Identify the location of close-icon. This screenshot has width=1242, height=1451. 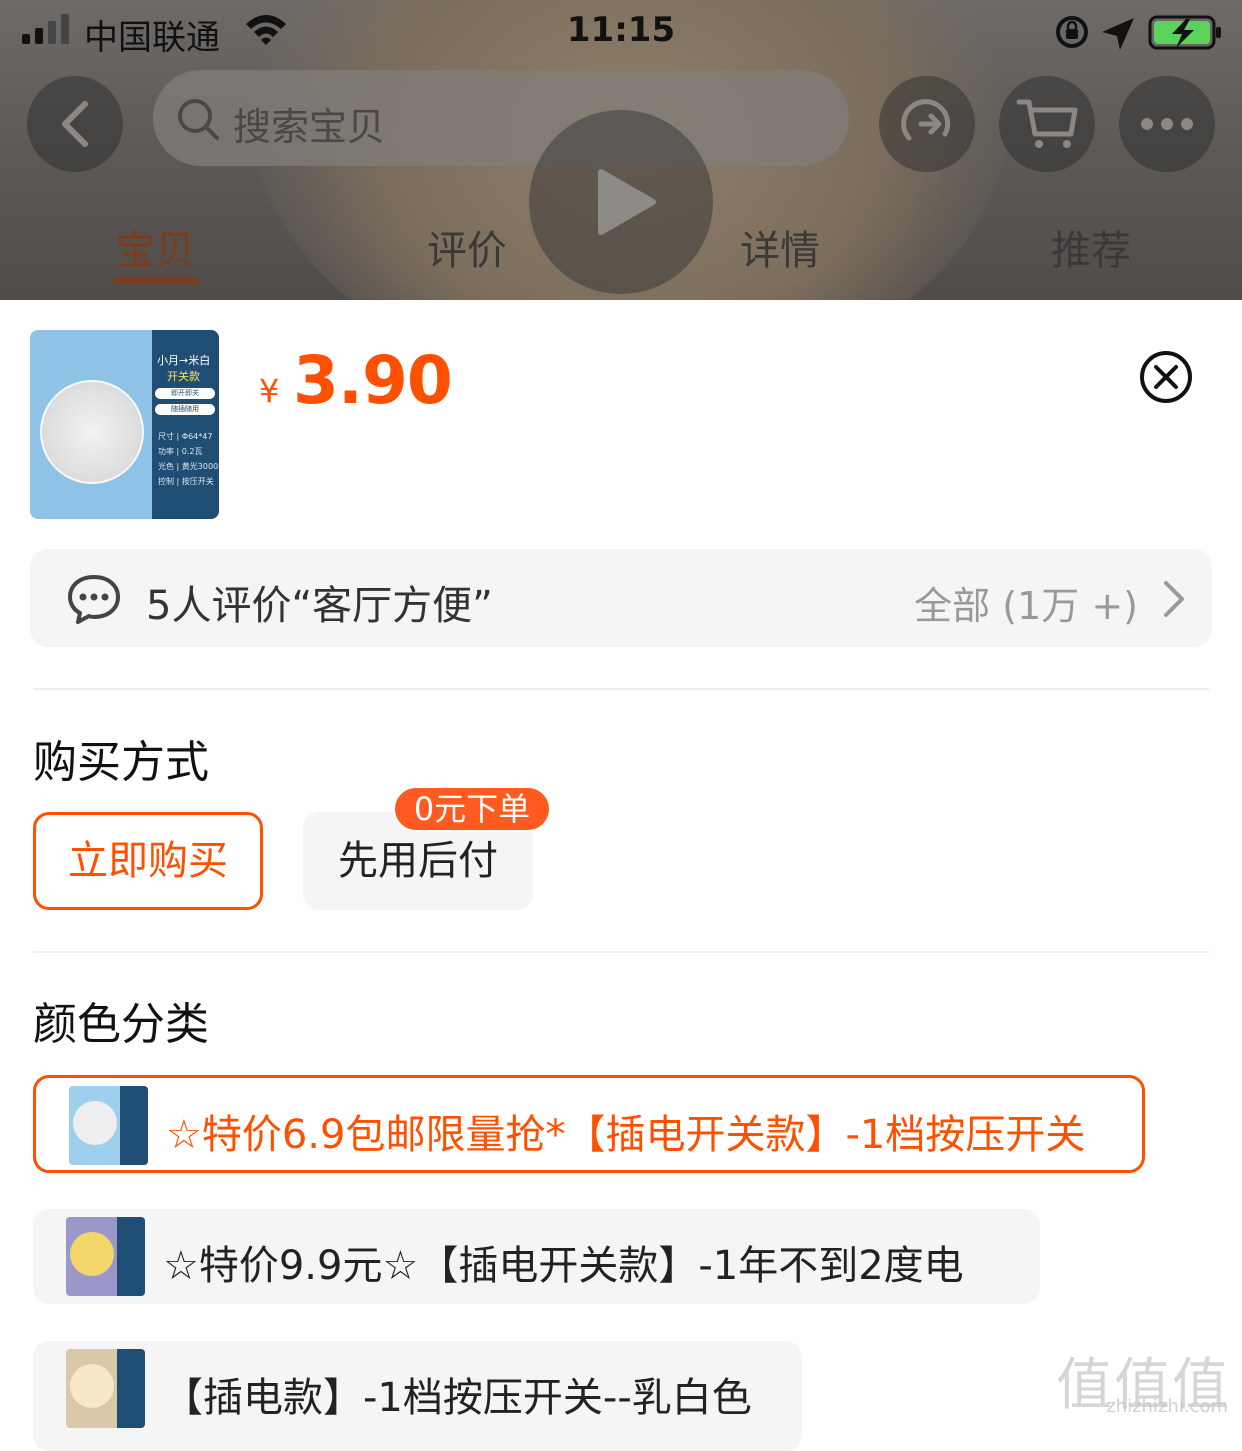
(1166, 377).